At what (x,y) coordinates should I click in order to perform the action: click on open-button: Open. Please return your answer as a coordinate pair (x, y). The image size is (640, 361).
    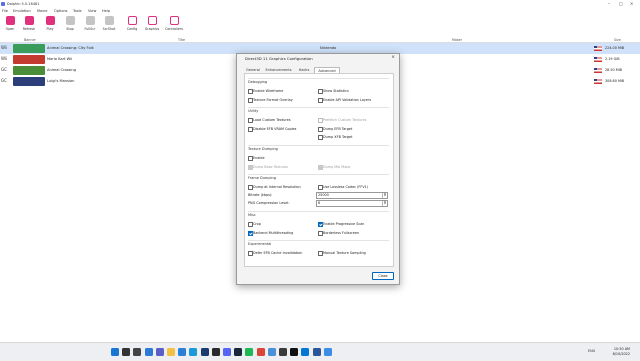
    Looking at the image, I should click on (10, 25).